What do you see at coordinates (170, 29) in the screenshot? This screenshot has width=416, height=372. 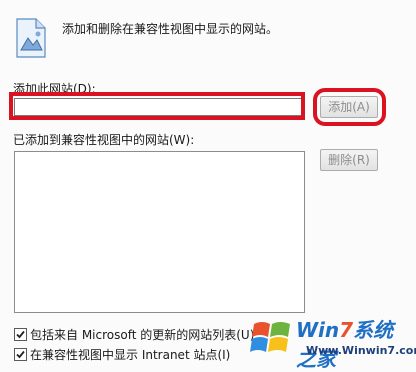 I see `dialog-description: 添加和删除在兼容性视图中显示的网站。` at bounding box center [170, 29].